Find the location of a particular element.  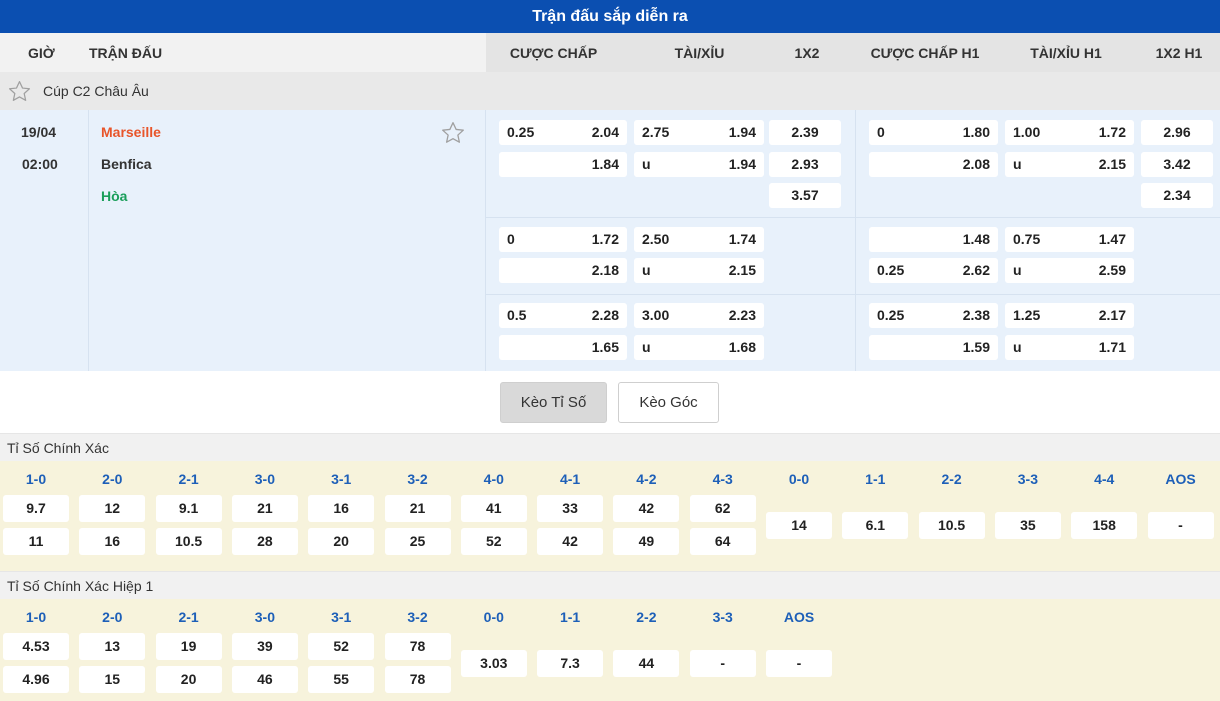

score-odds: 46 is located at coordinates (264, 679).